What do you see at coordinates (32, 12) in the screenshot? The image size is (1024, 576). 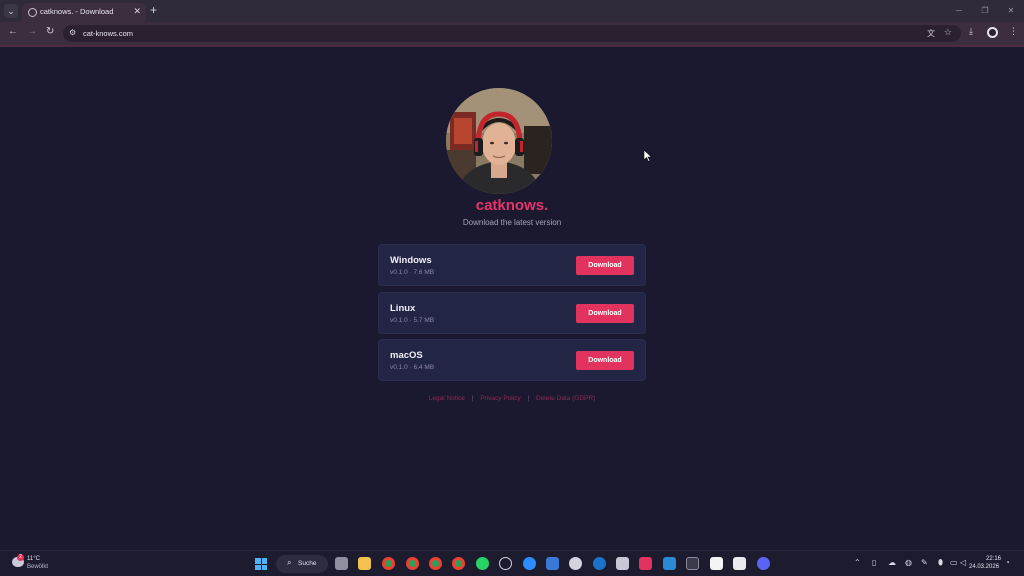 I see `globe-icon` at bounding box center [32, 12].